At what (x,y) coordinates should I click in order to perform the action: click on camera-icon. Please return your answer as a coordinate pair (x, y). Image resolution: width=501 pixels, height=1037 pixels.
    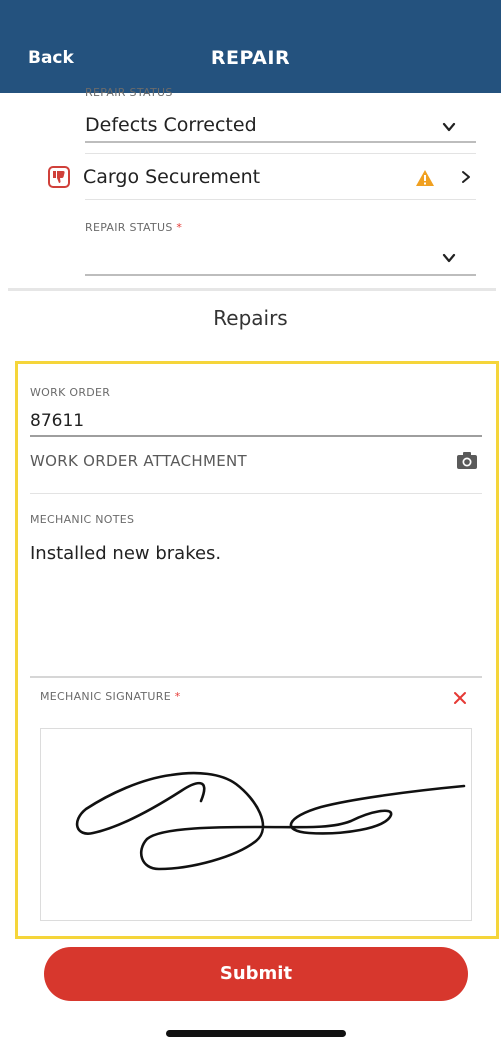
    Looking at the image, I should click on (467, 460).